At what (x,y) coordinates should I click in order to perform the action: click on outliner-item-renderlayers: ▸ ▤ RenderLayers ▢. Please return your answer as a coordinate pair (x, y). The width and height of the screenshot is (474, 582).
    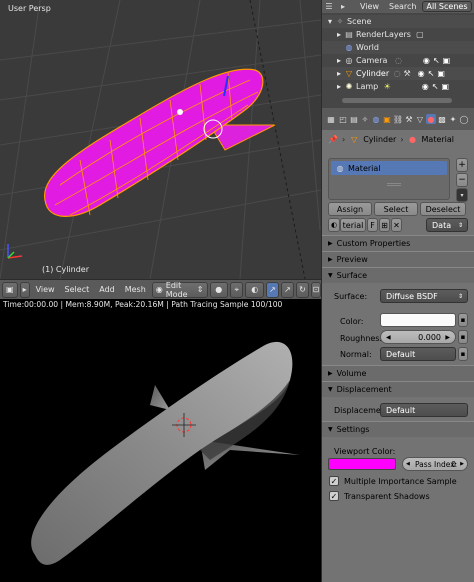
    Looking at the image, I should click on (398, 34).